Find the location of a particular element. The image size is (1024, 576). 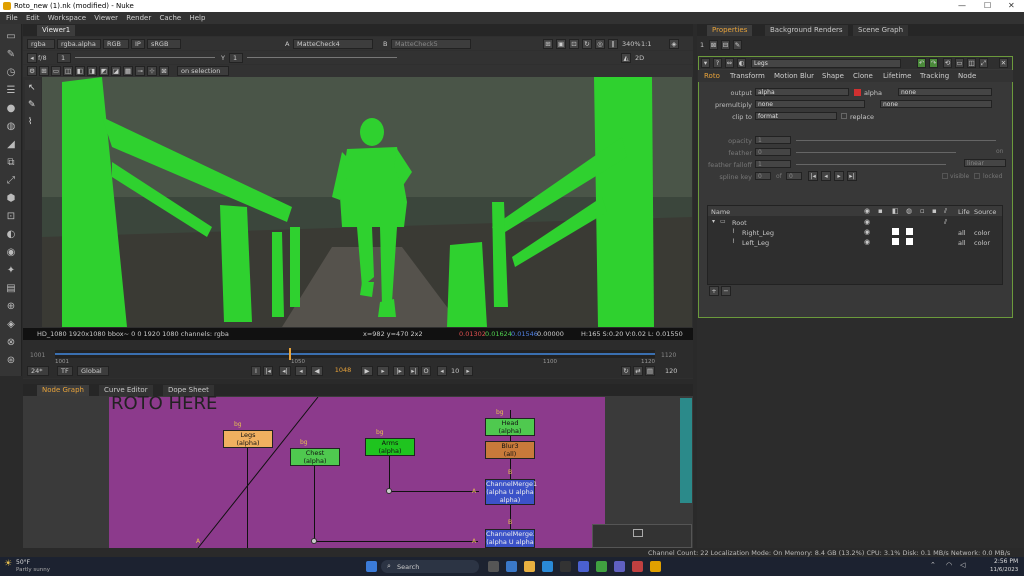

featherfalloff-field: 1 is located at coordinates (773, 164).